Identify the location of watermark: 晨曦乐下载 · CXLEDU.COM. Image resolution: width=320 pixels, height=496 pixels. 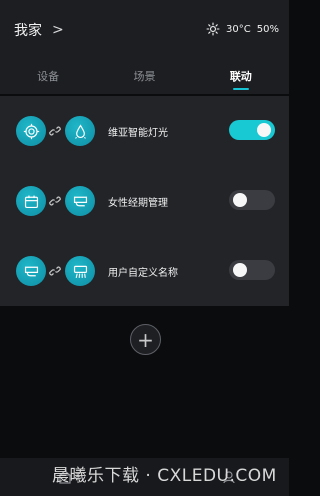
(164, 476).